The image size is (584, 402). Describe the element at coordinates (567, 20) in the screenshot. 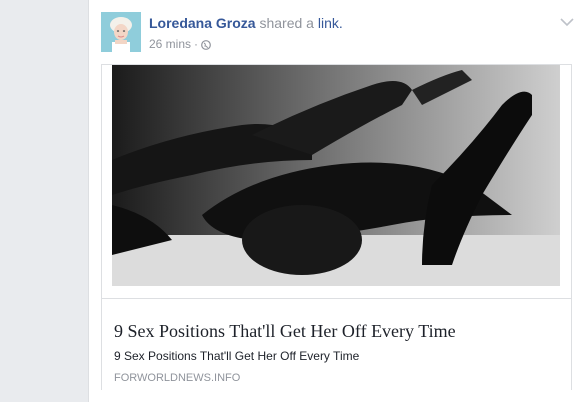

I see `chevron-down-icon` at that location.